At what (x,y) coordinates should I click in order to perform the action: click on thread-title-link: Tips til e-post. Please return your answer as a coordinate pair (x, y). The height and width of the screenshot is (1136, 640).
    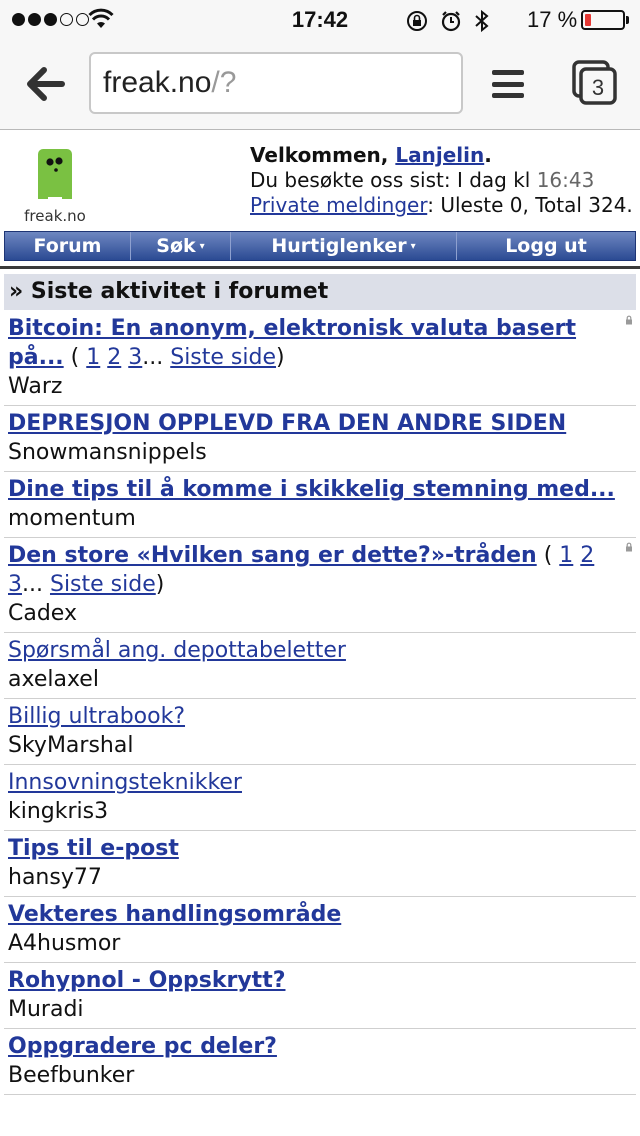
    Looking at the image, I should click on (93, 848).